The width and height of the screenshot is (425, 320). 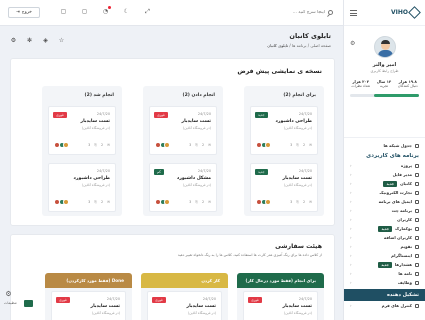 I want to click on camera-icon, so click(x=417, y=255).